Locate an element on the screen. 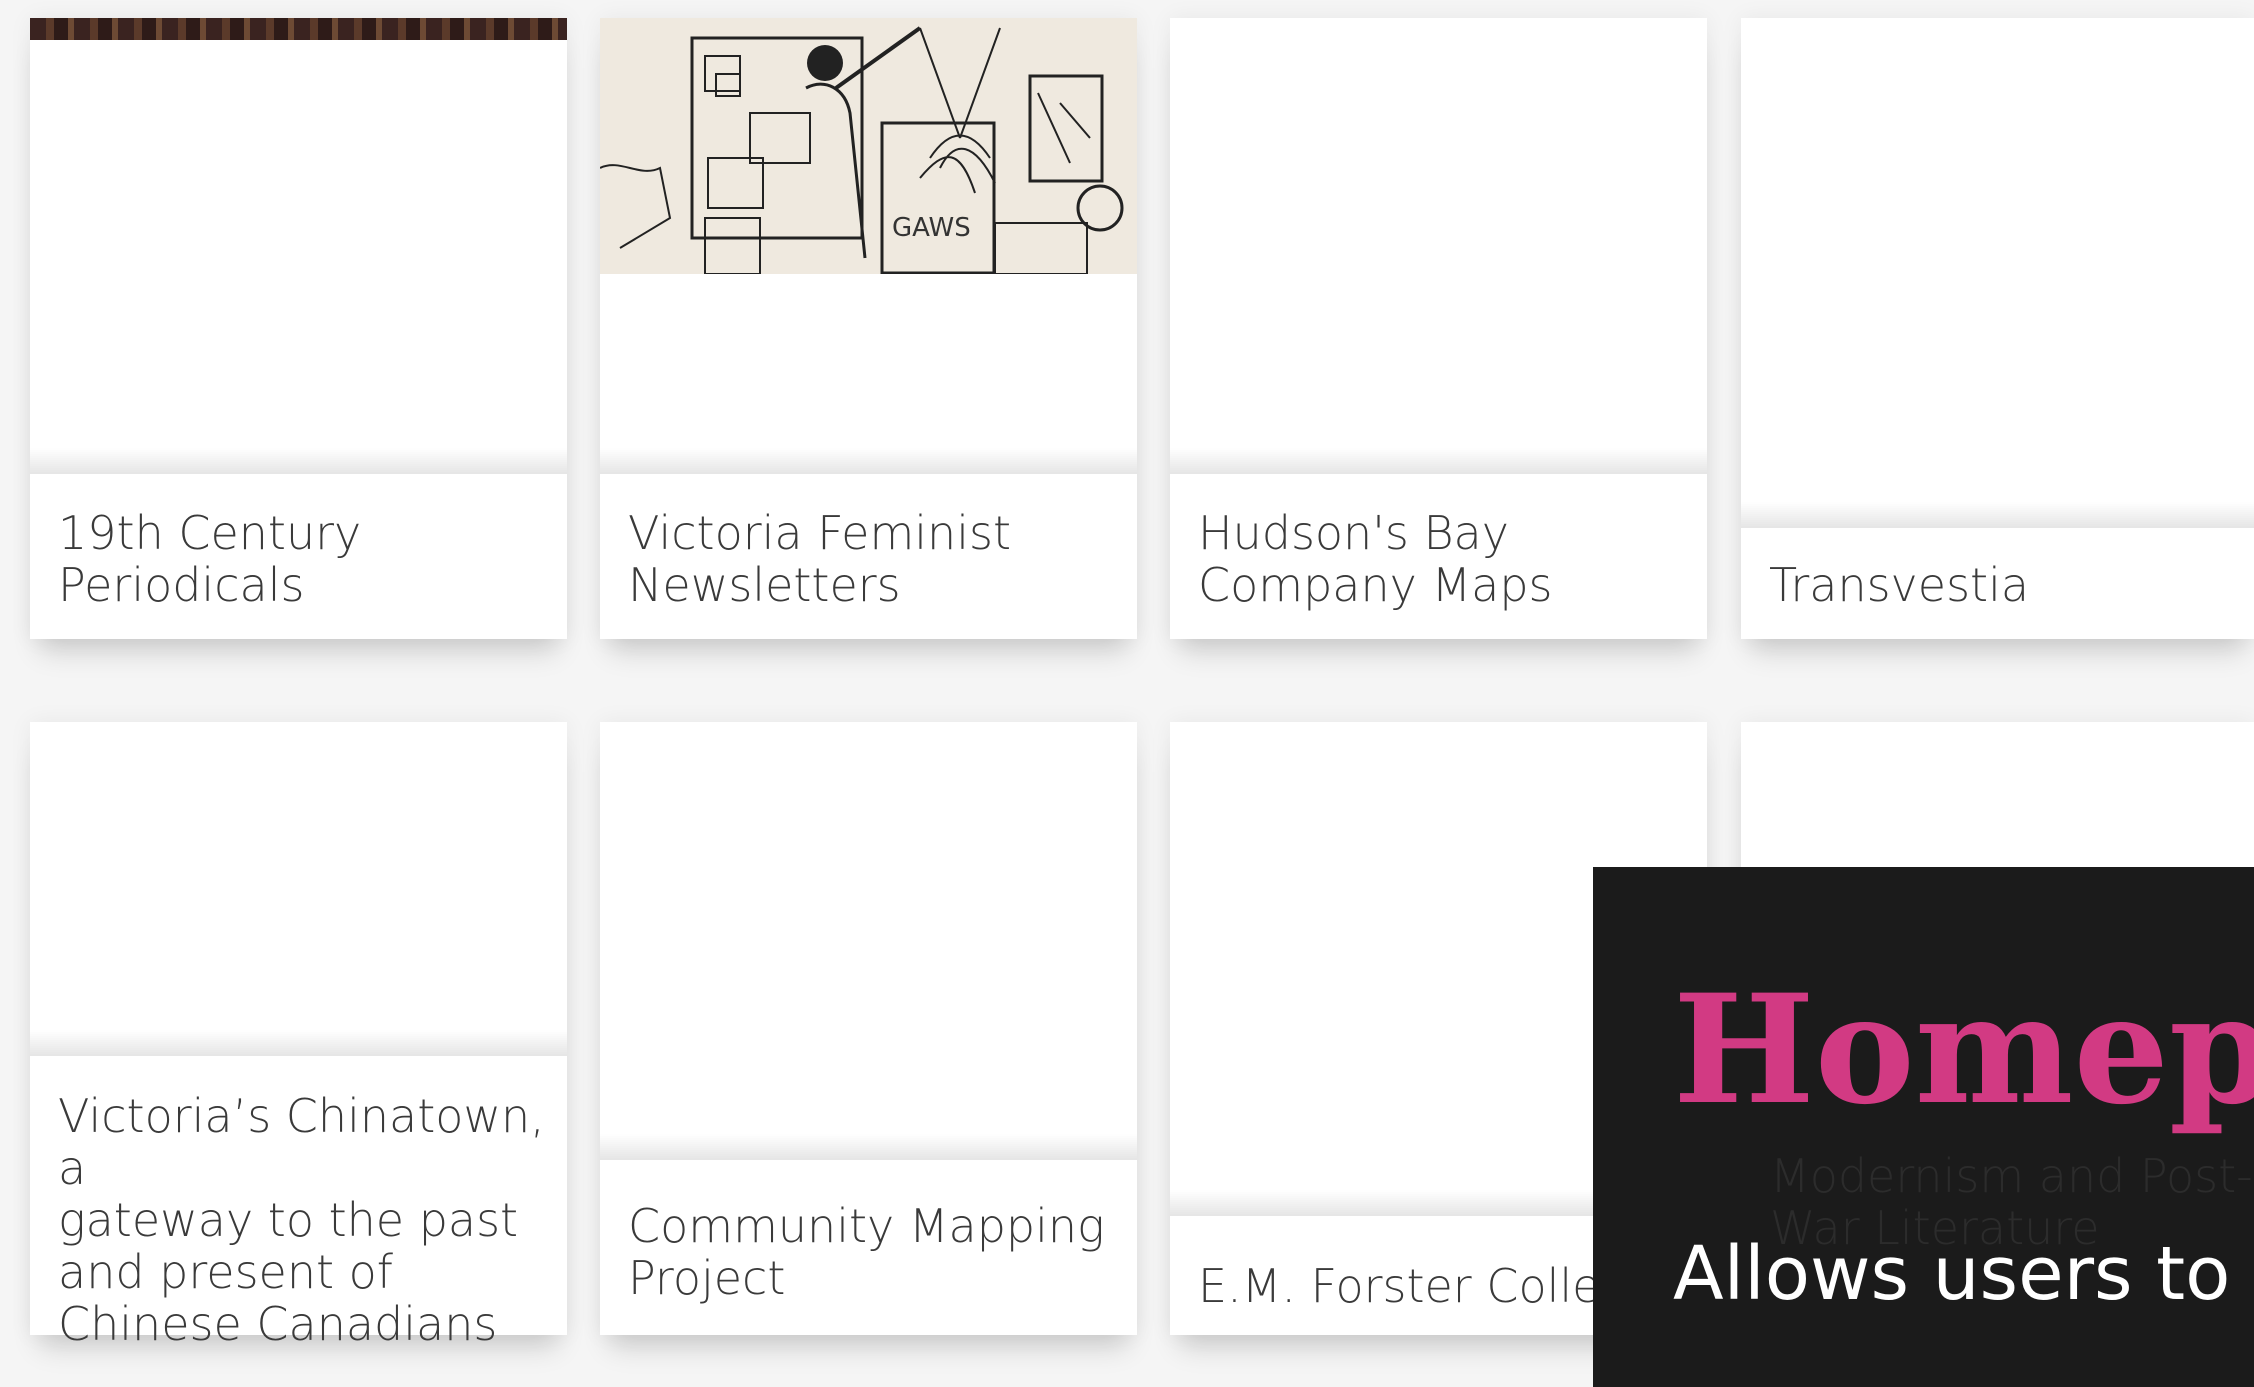  card-community-mapping-project: Community Mapping Project is located at coordinates (868, 1028).